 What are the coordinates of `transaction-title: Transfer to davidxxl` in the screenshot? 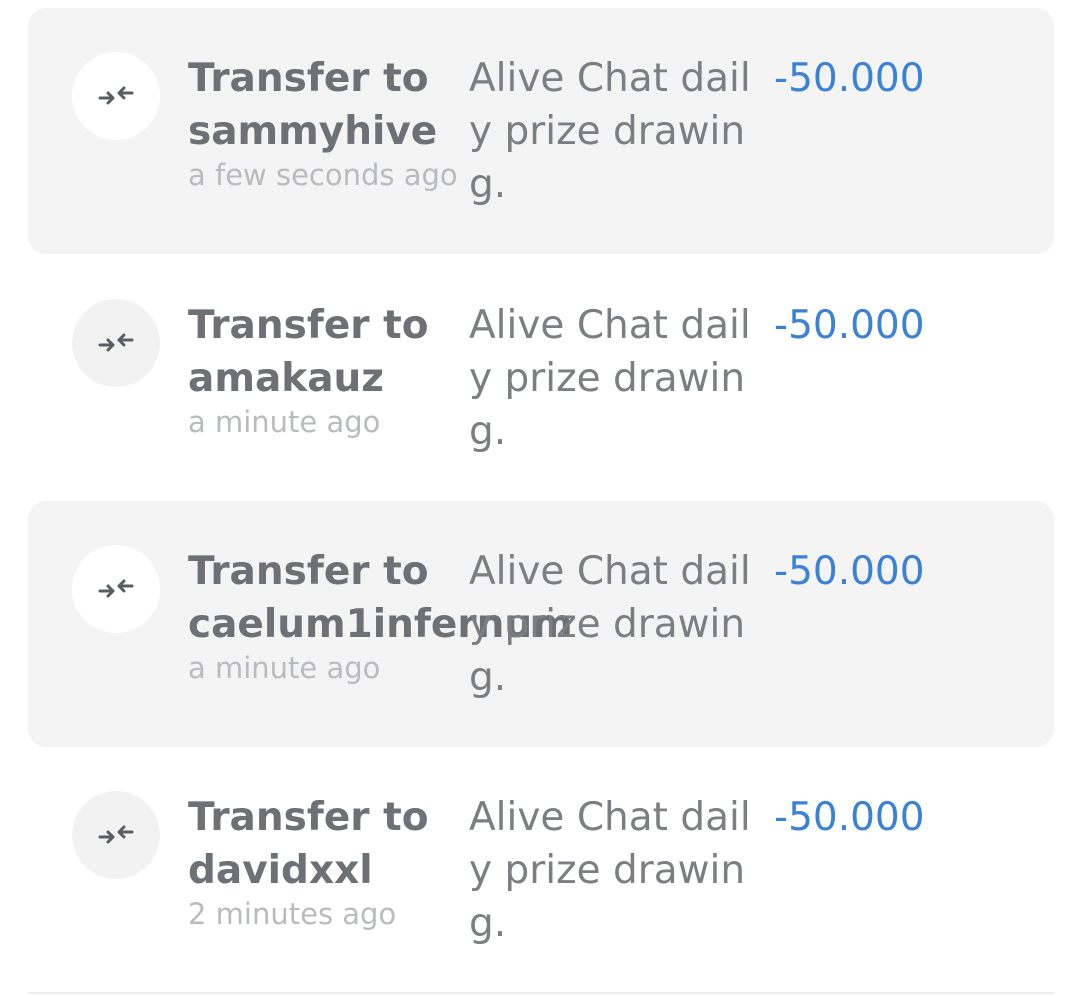 It's located at (338, 844).